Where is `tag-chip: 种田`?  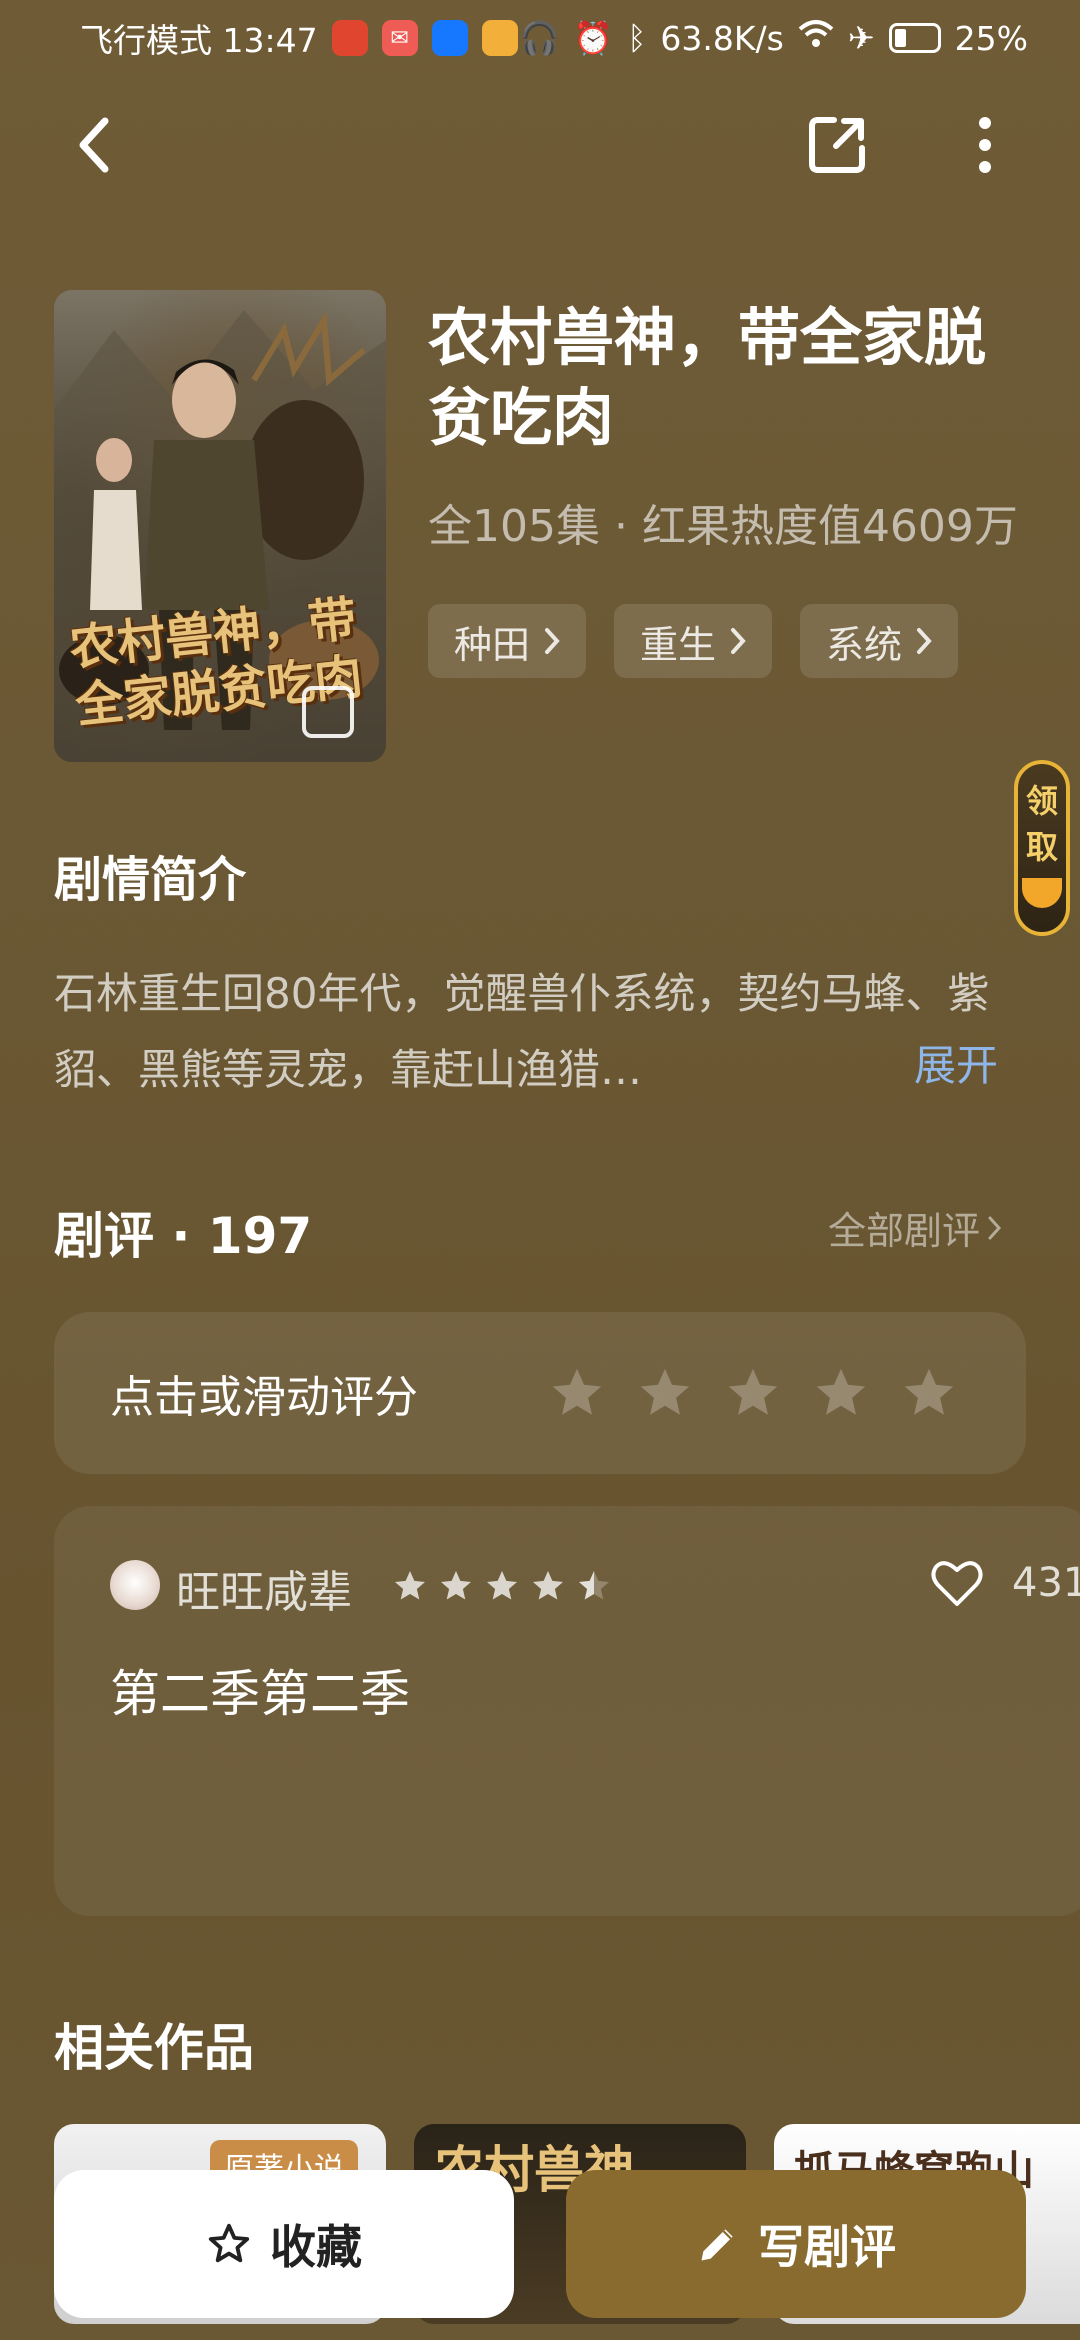
tag-chip: 种田 is located at coordinates (507, 641).